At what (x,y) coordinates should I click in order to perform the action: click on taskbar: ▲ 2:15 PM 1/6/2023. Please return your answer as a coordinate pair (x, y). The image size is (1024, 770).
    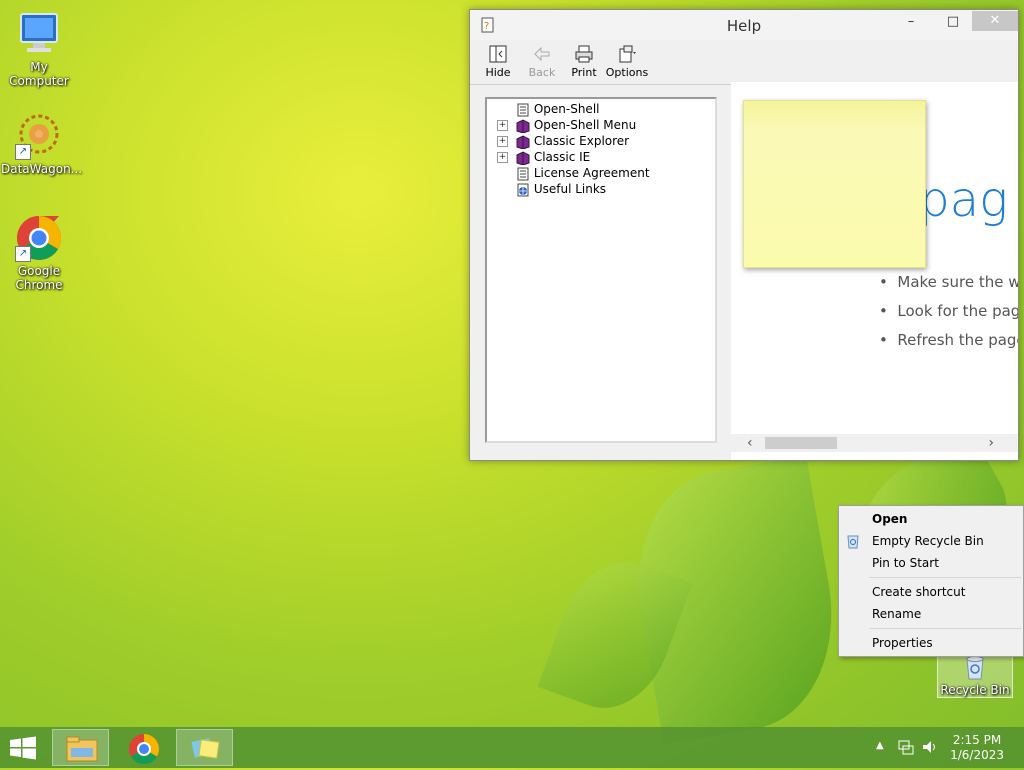
    Looking at the image, I should click on (512, 747).